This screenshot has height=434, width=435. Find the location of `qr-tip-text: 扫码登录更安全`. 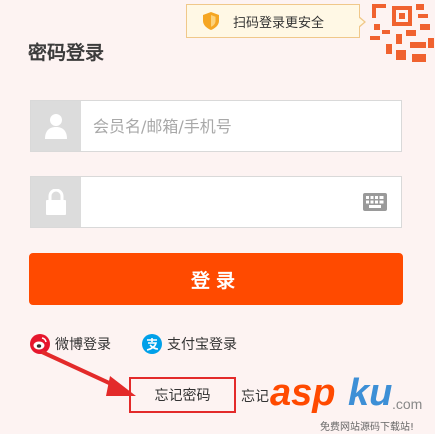

qr-tip-text: 扫码登录更安全 is located at coordinates (279, 23).